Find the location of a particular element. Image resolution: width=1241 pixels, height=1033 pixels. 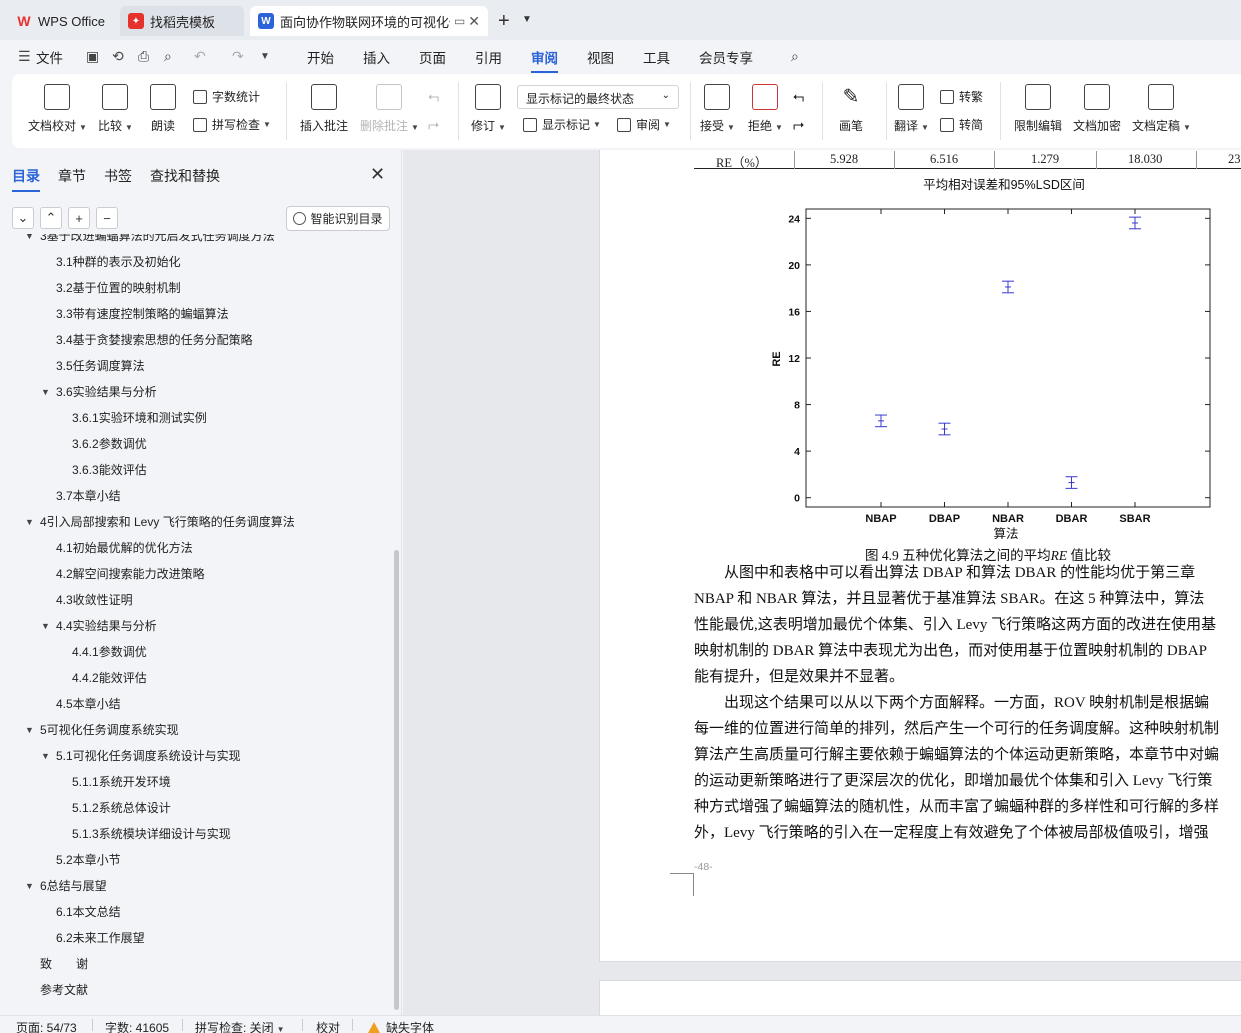

menu-review: 审阅 is located at coordinates (544, 60).